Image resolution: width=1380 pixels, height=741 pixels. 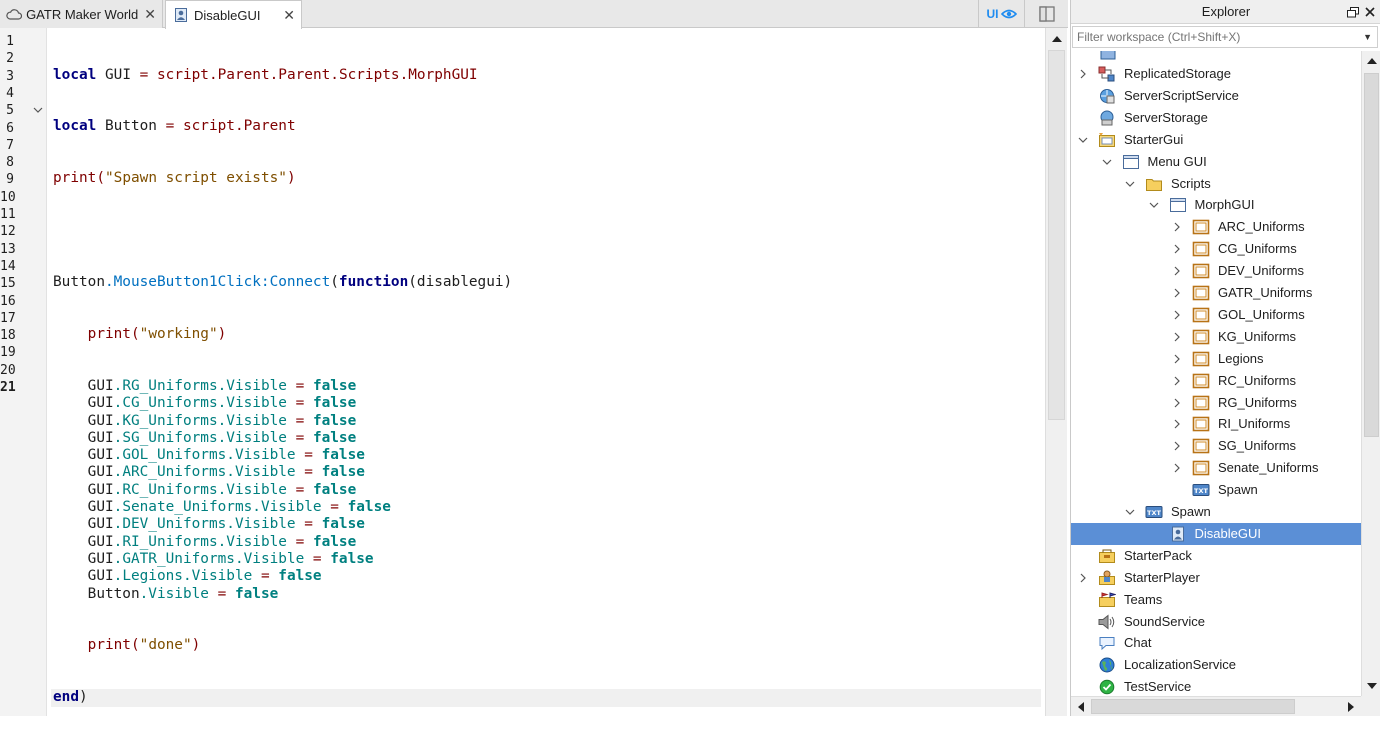 I want to click on tree-item-label: ARC_Uniforms, so click(x=1261, y=227).